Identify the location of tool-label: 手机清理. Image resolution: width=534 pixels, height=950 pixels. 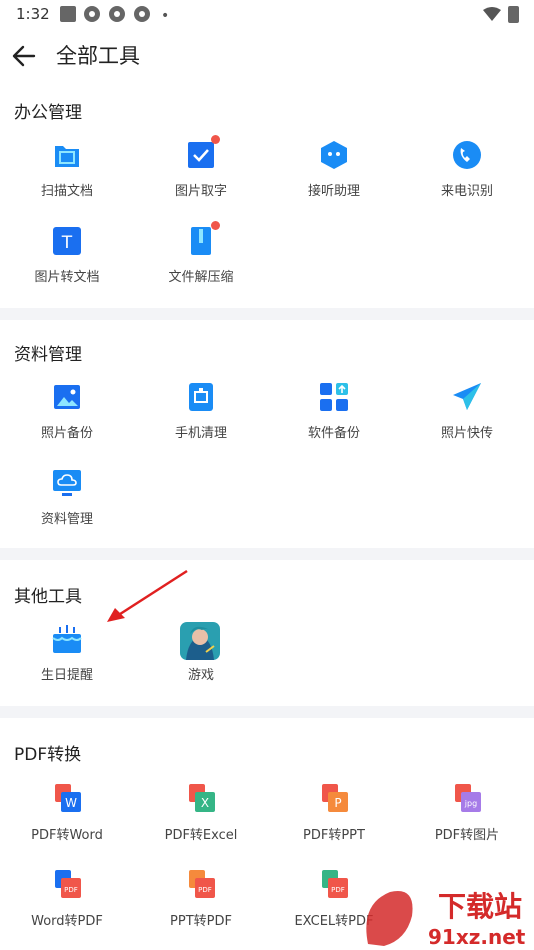
(200, 433).